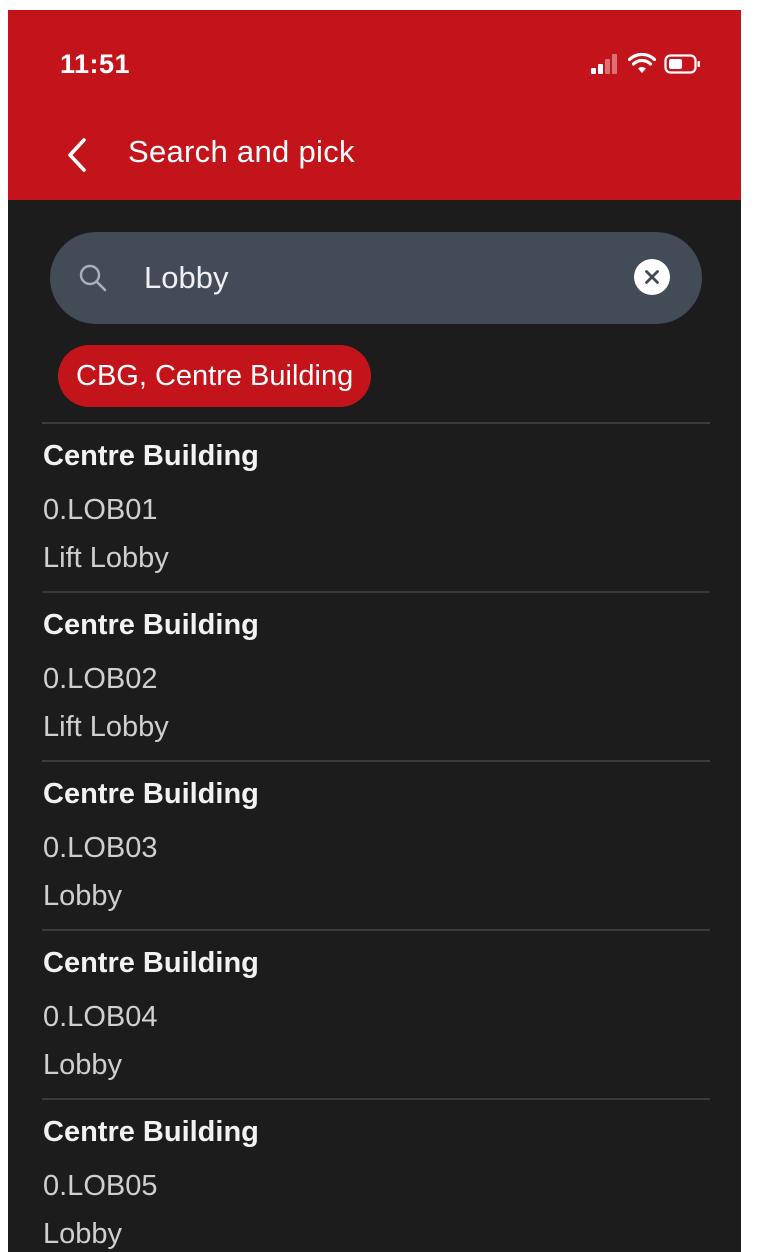 The width and height of the screenshot is (763, 1252). I want to click on result-code: 0.LOB03, so click(100, 848).